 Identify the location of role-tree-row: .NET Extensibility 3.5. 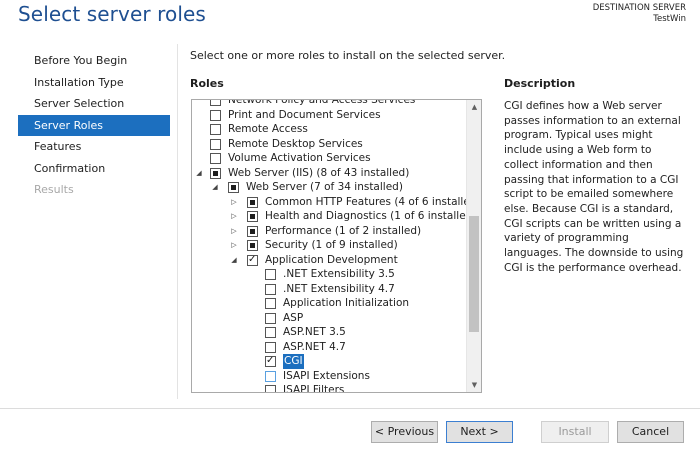
(329, 274).